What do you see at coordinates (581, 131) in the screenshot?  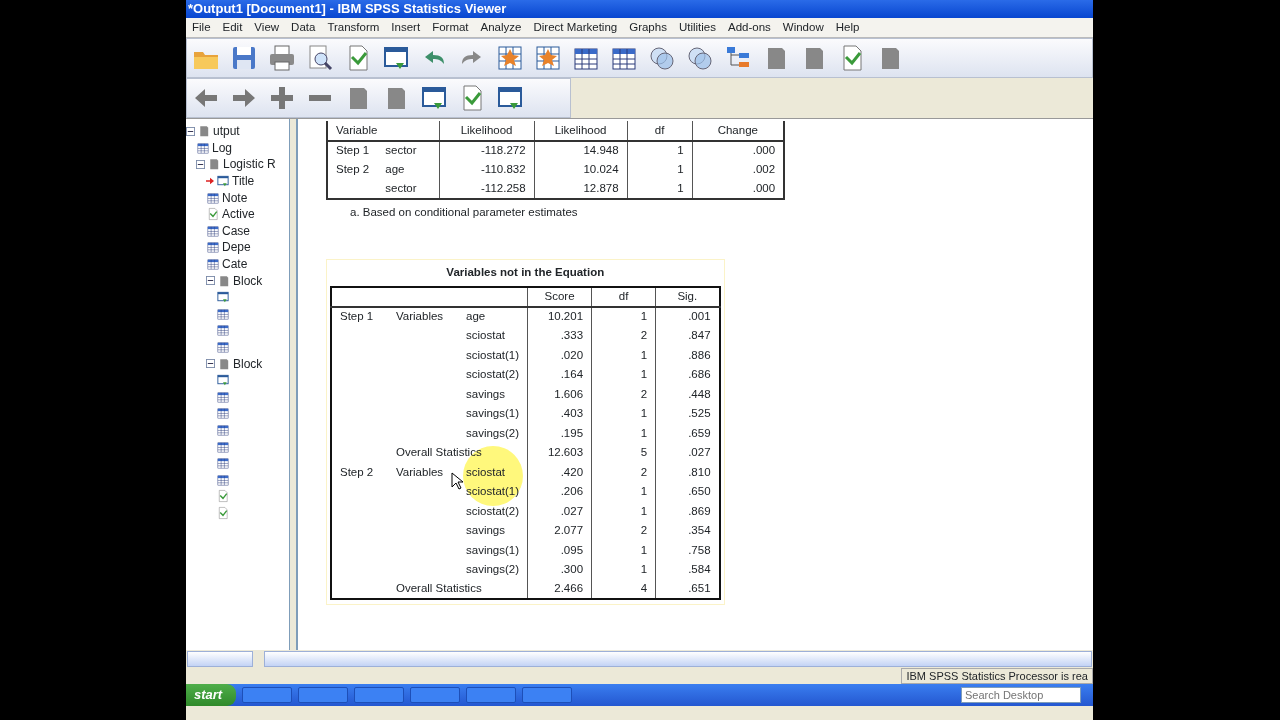 I see `column-header: Likelihood` at bounding box center [581, 131].